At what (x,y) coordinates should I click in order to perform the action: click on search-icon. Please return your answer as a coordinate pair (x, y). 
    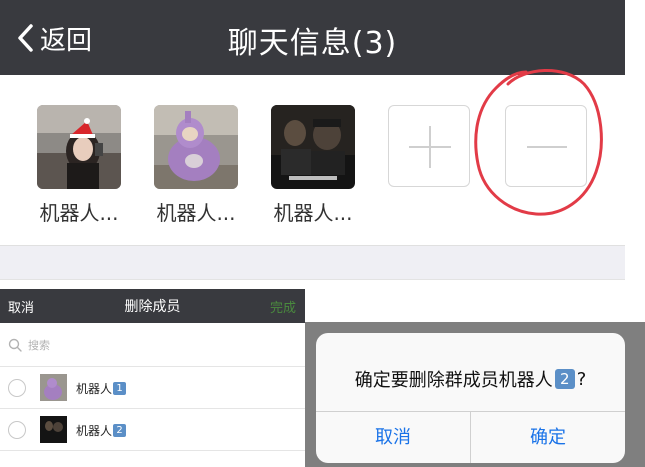
    Looking at the image, I should click on (15, 345).